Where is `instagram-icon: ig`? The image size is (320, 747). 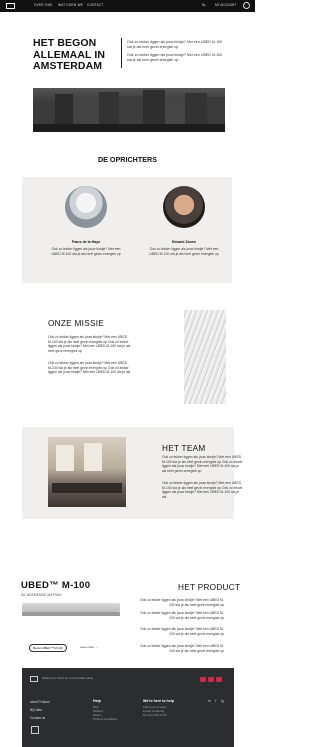 instagram-icon: ig is located at coordinates (222, 701).